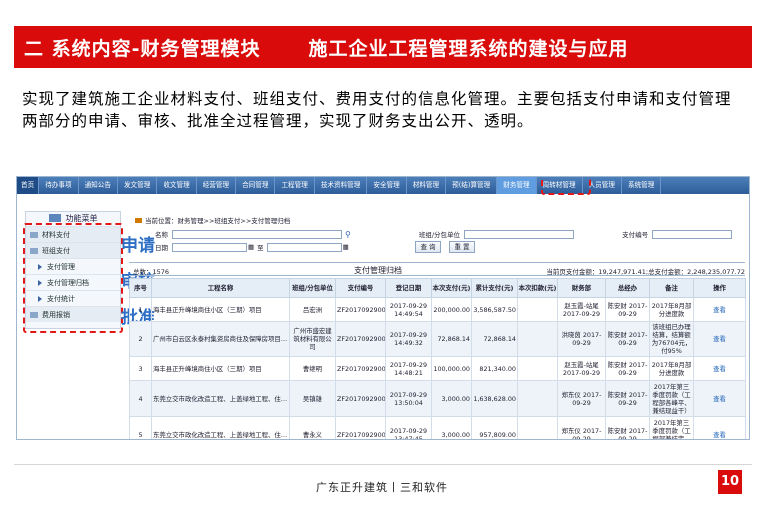  I want to click on reset-button: 重 置, so click(462, 247).